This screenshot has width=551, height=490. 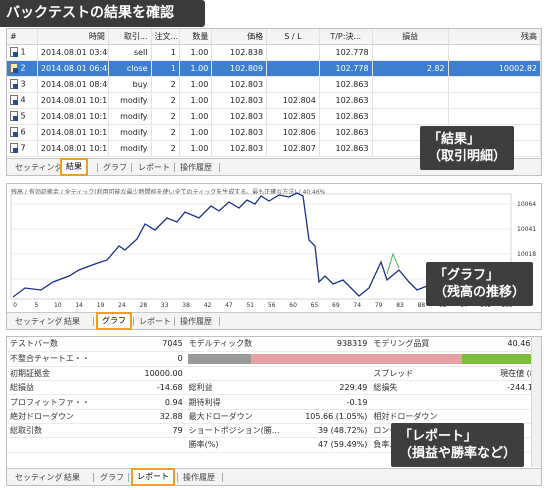 I want to click on col-header: S / L, so click(x=293, y=37).